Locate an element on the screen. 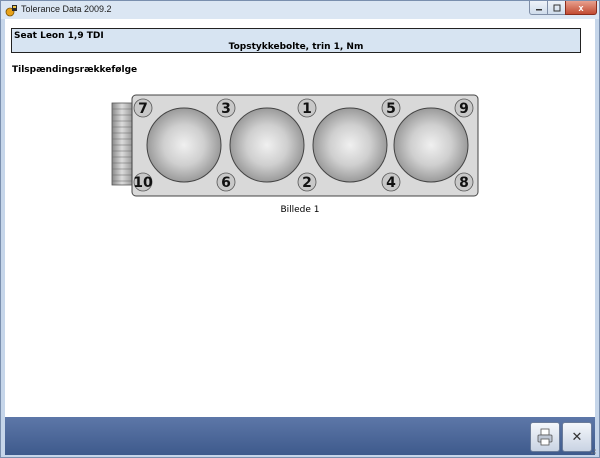  bolt-label: 1 is located at coordinates (307, 109).